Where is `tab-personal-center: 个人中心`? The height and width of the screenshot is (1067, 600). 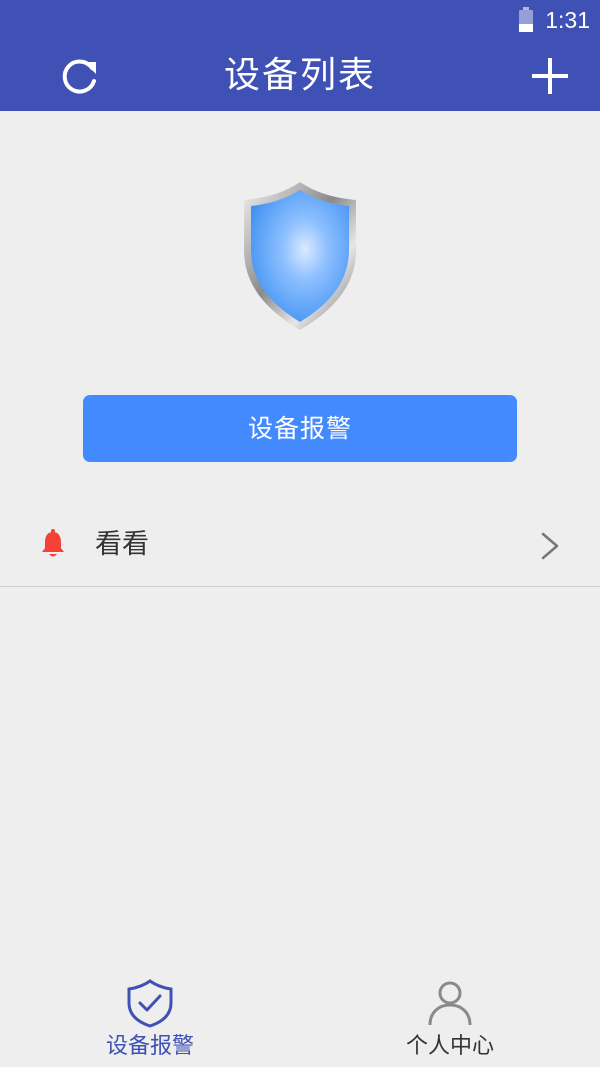
tab-personal-center: 个人中心 is located at coordinates (450, 1018).